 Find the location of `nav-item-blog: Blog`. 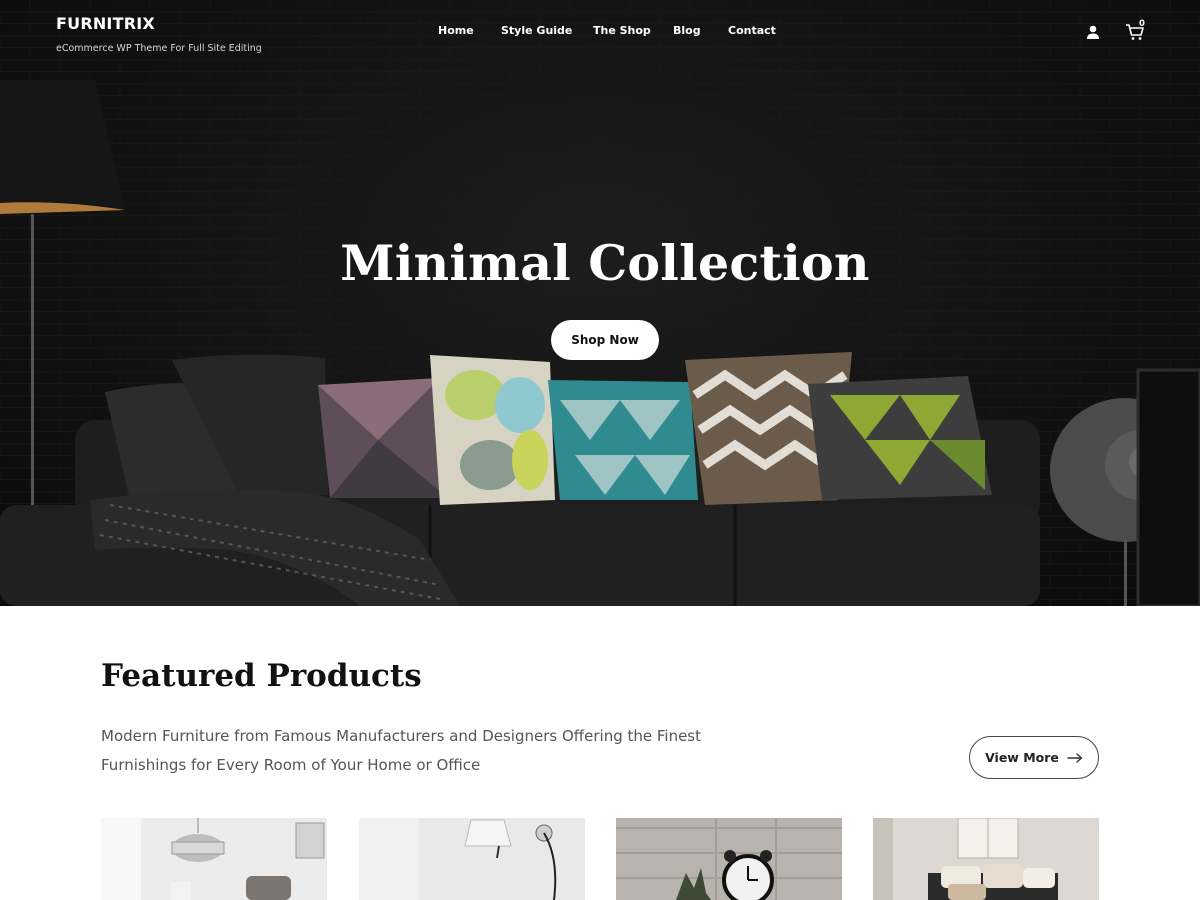

nav-item-blog: Blog is located at coordinates (687, 30).